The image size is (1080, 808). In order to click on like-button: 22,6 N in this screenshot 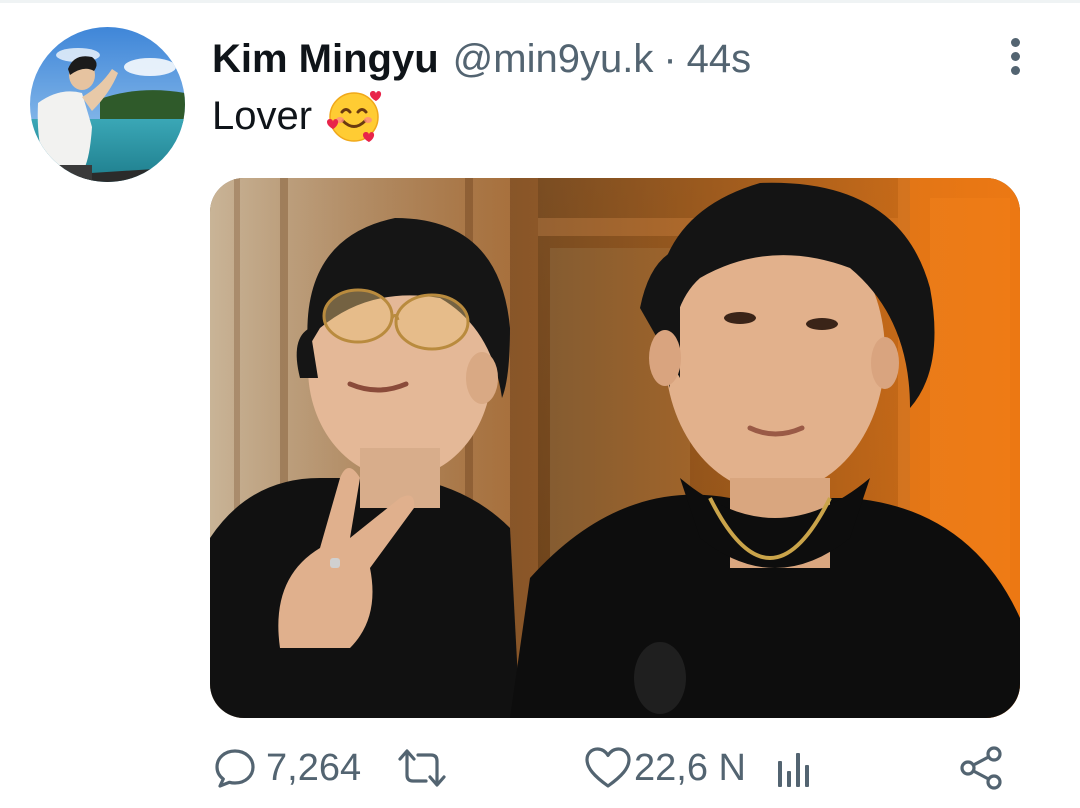, I will do `click(665, 768)`.